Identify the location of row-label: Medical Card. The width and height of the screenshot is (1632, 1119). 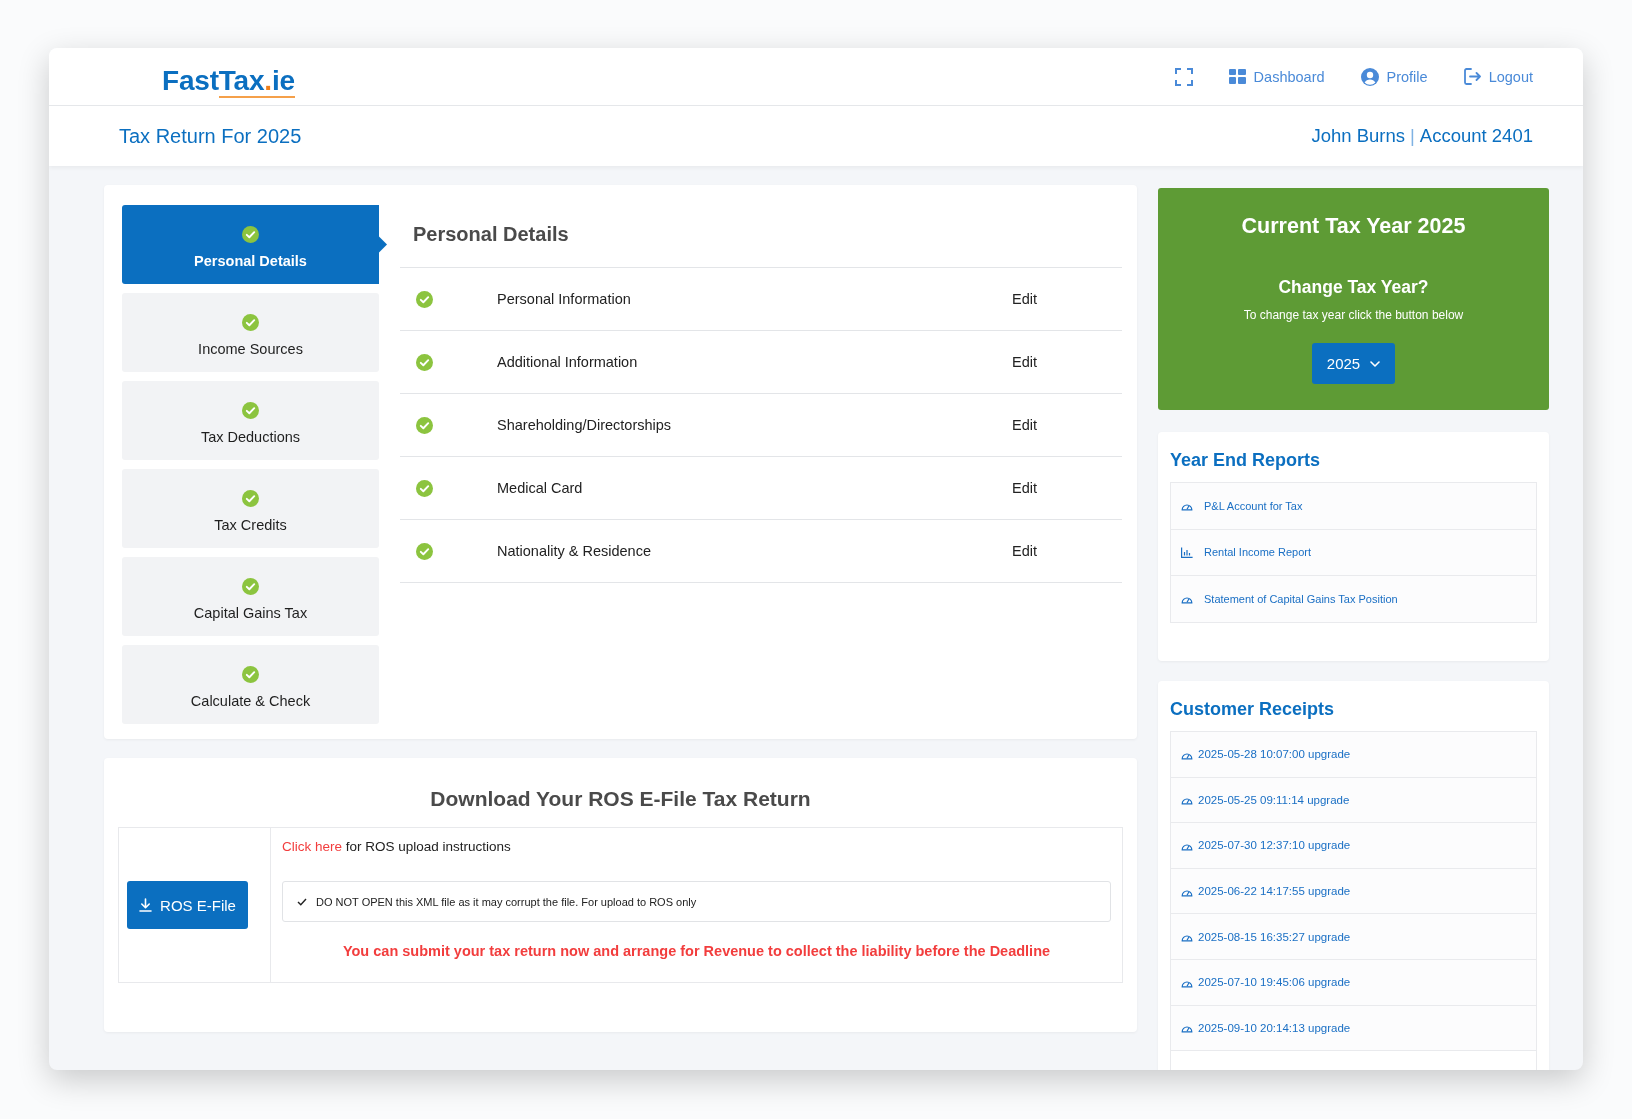
(540, 488).